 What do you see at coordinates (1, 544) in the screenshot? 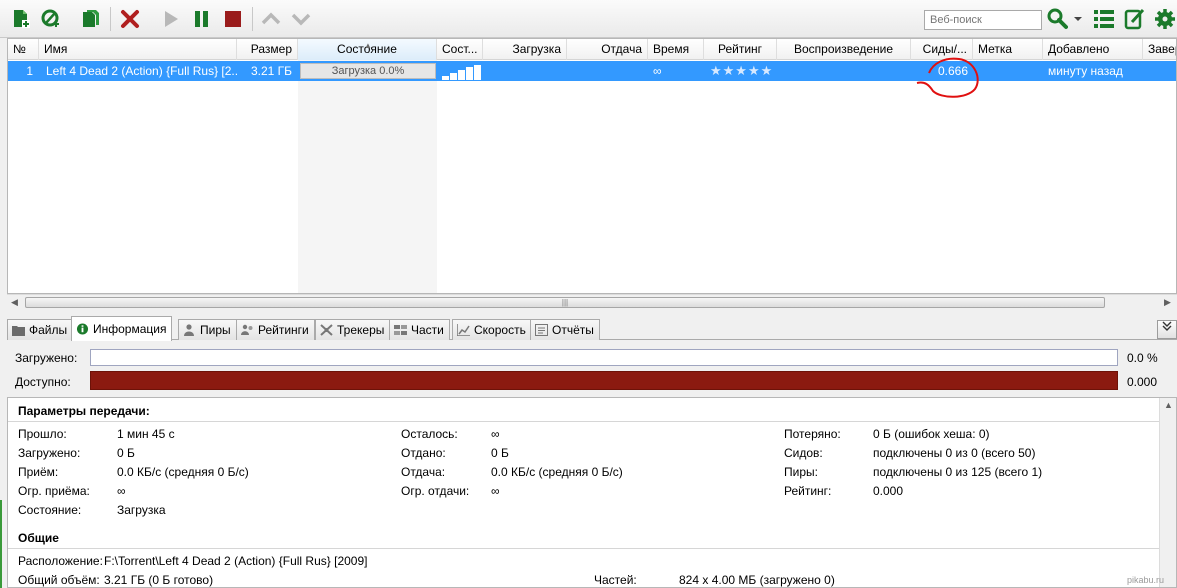
I see `window-edge-accent` at bounding box center [1, 544].